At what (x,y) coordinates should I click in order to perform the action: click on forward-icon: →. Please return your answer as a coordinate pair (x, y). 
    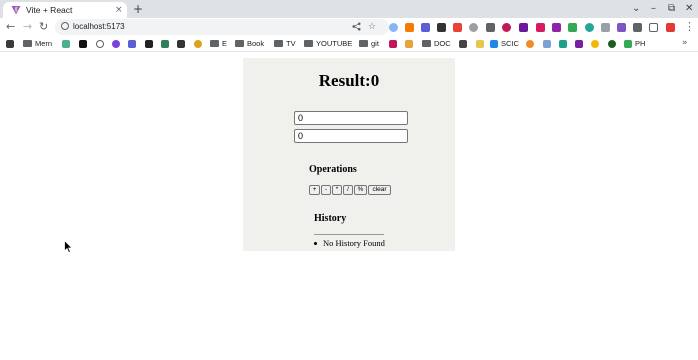
    Looking at the image, I should click on (27, 27).